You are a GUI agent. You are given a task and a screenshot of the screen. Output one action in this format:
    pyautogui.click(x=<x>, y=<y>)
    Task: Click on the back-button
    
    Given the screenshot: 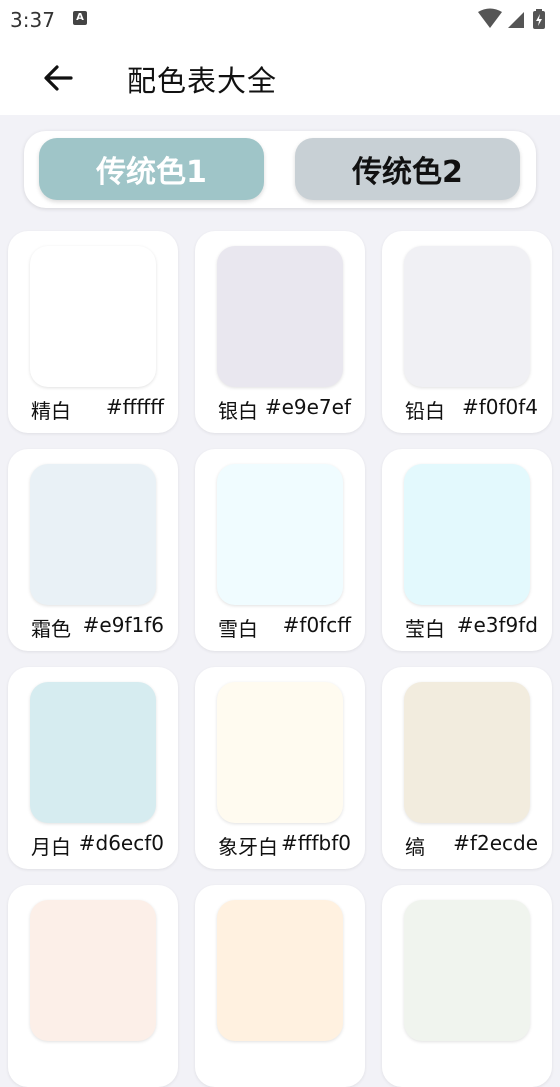 What is the action you would take?
    pyautogui.click(x=58, y=78)
    